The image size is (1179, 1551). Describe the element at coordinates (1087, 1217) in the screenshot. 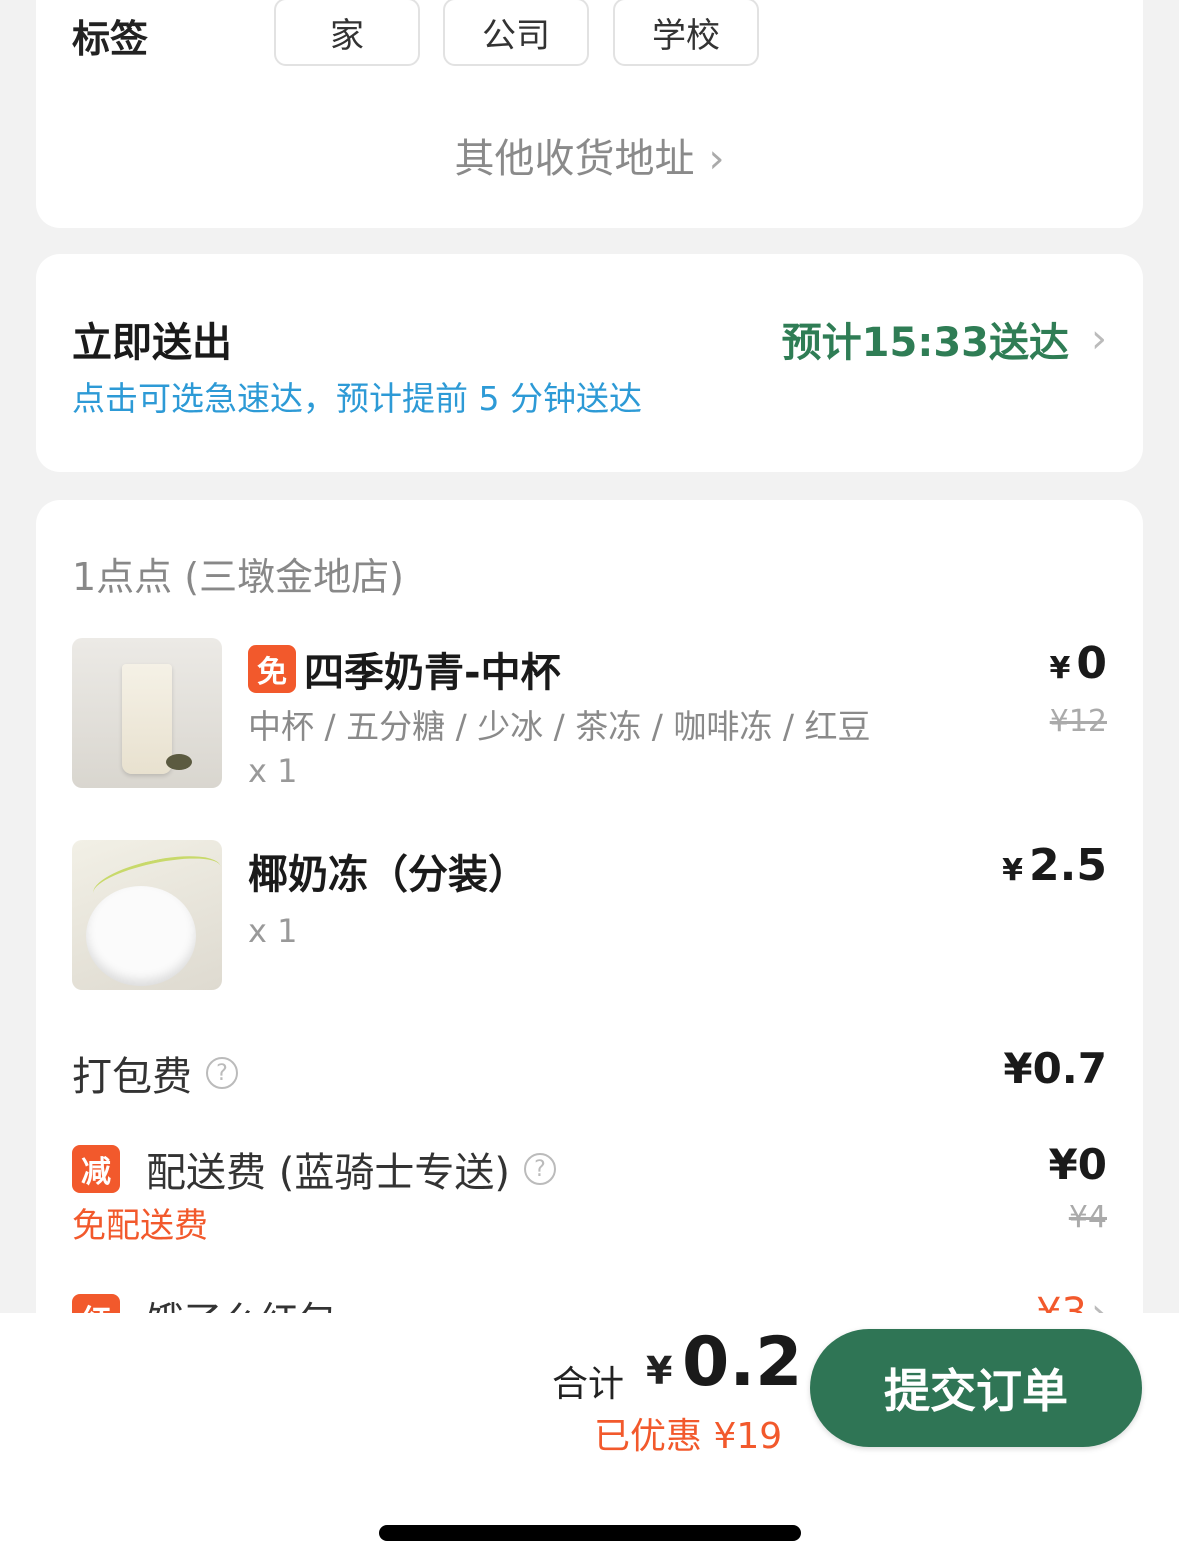

I see `delivery-fee-original: ¥4` at that location.